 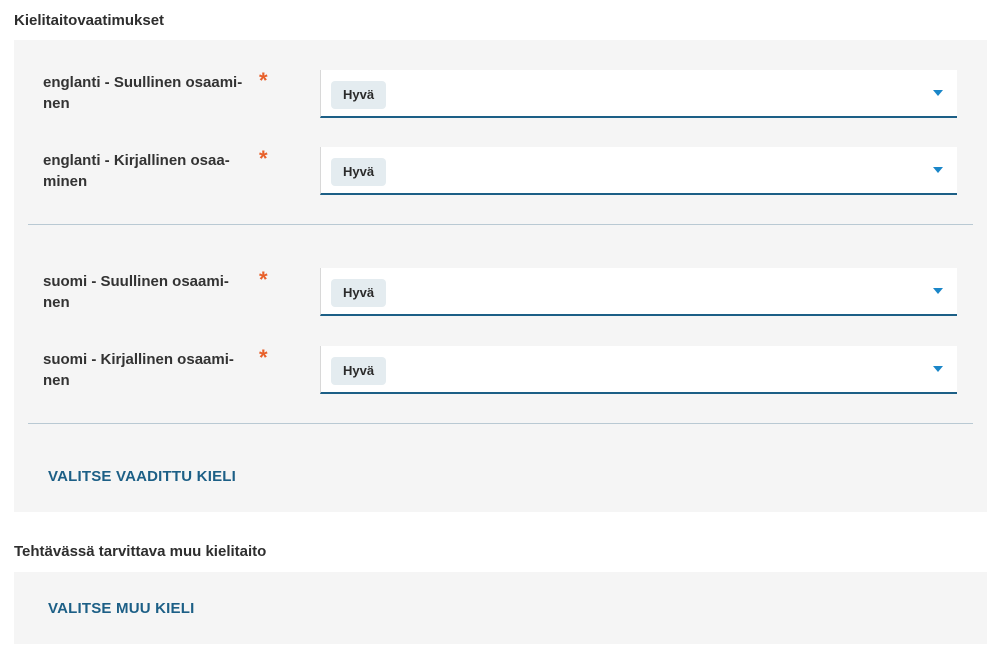 I want to click on other-language-title: Tehtävässä tarvittava muu kielitaito, so click(x=140, y=551).